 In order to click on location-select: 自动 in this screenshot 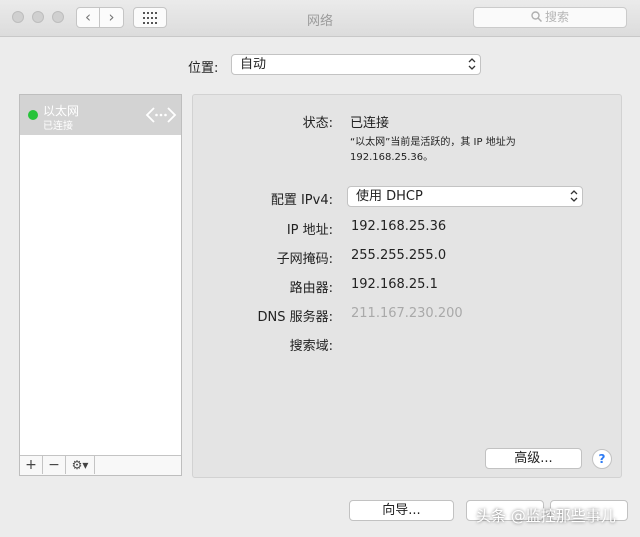, I will do `click(356, 64)`.